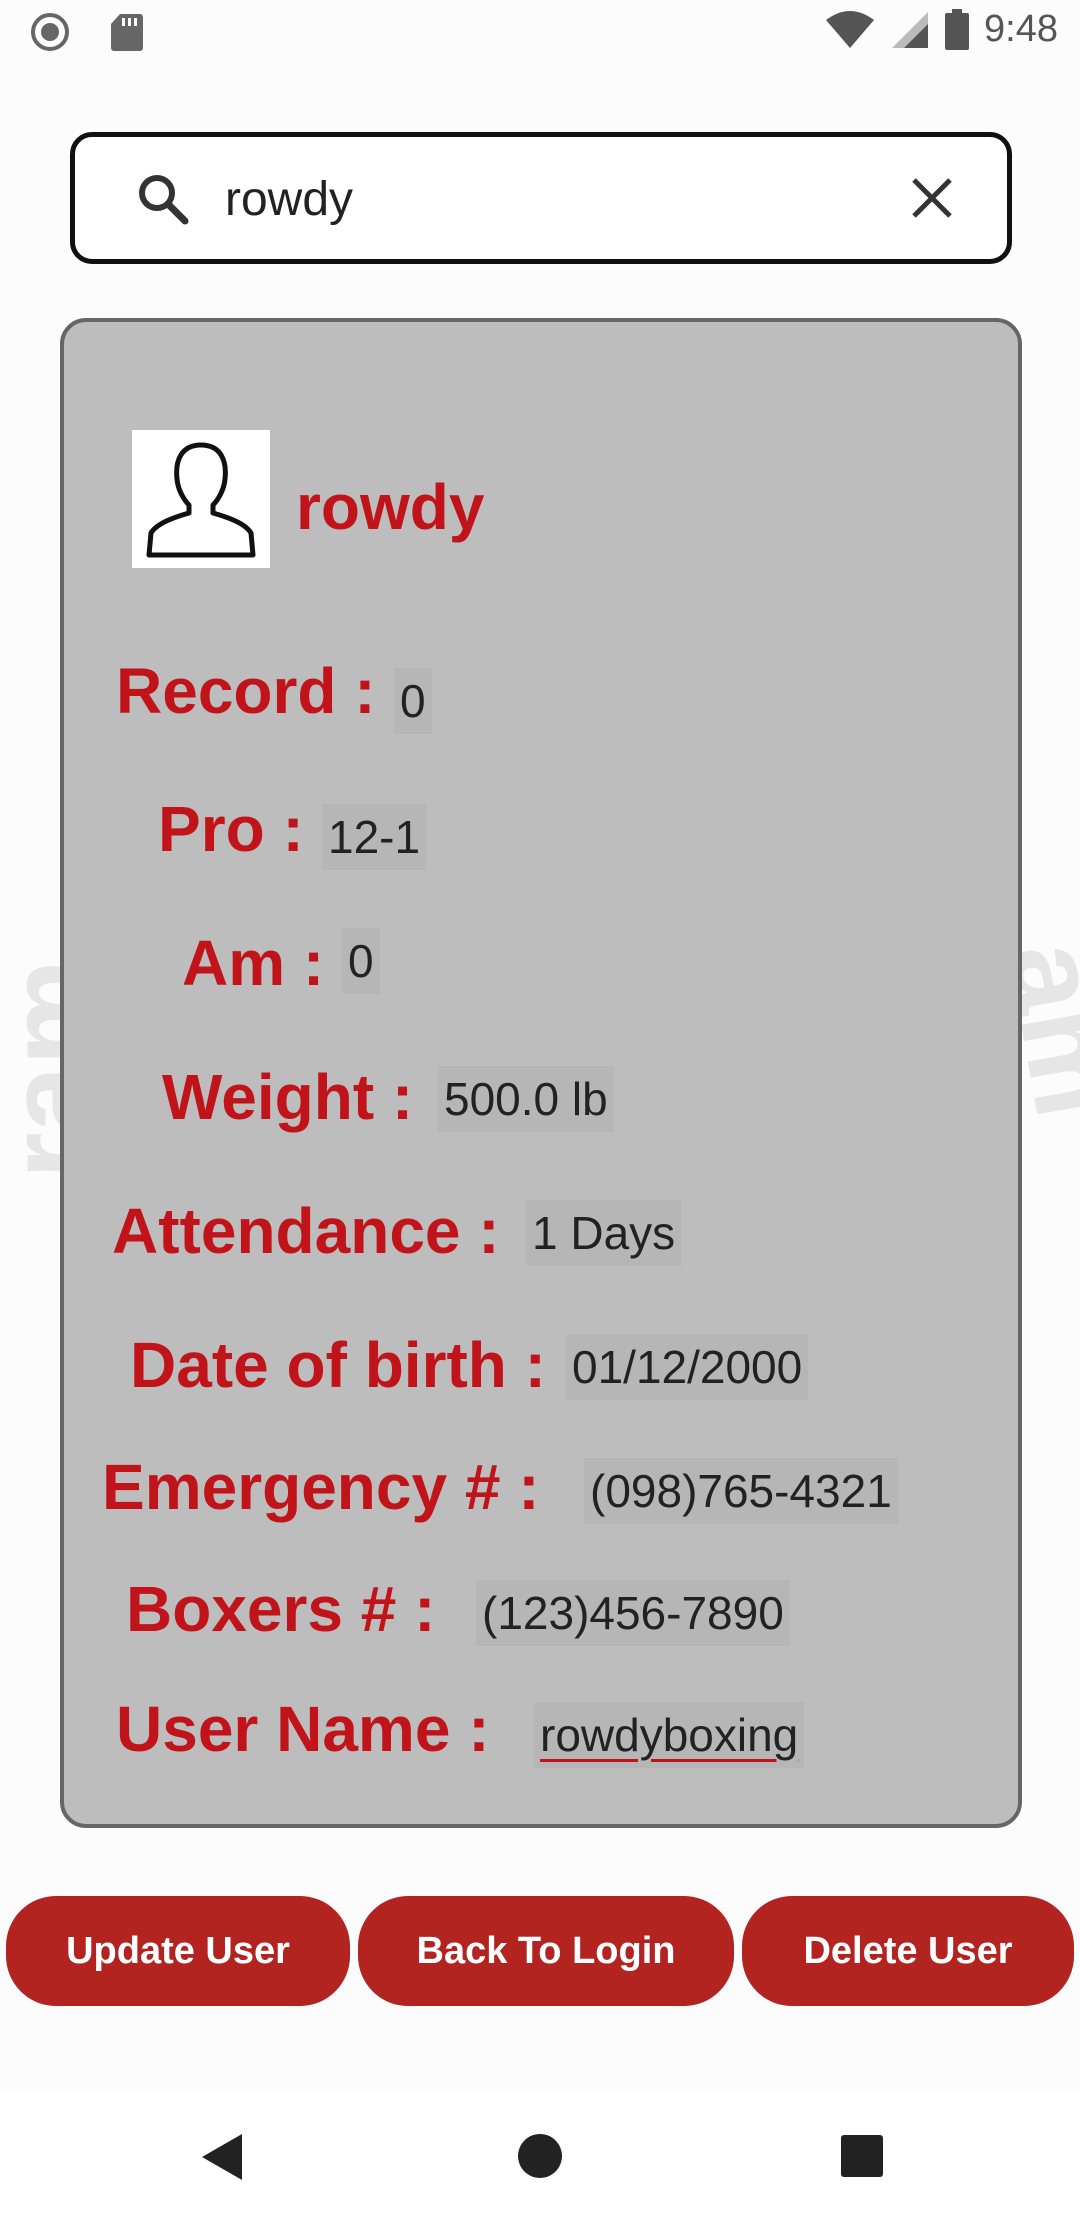  Describe the element at coordinates (164, 200) in the screenshot. I see `search-icon` at that location.